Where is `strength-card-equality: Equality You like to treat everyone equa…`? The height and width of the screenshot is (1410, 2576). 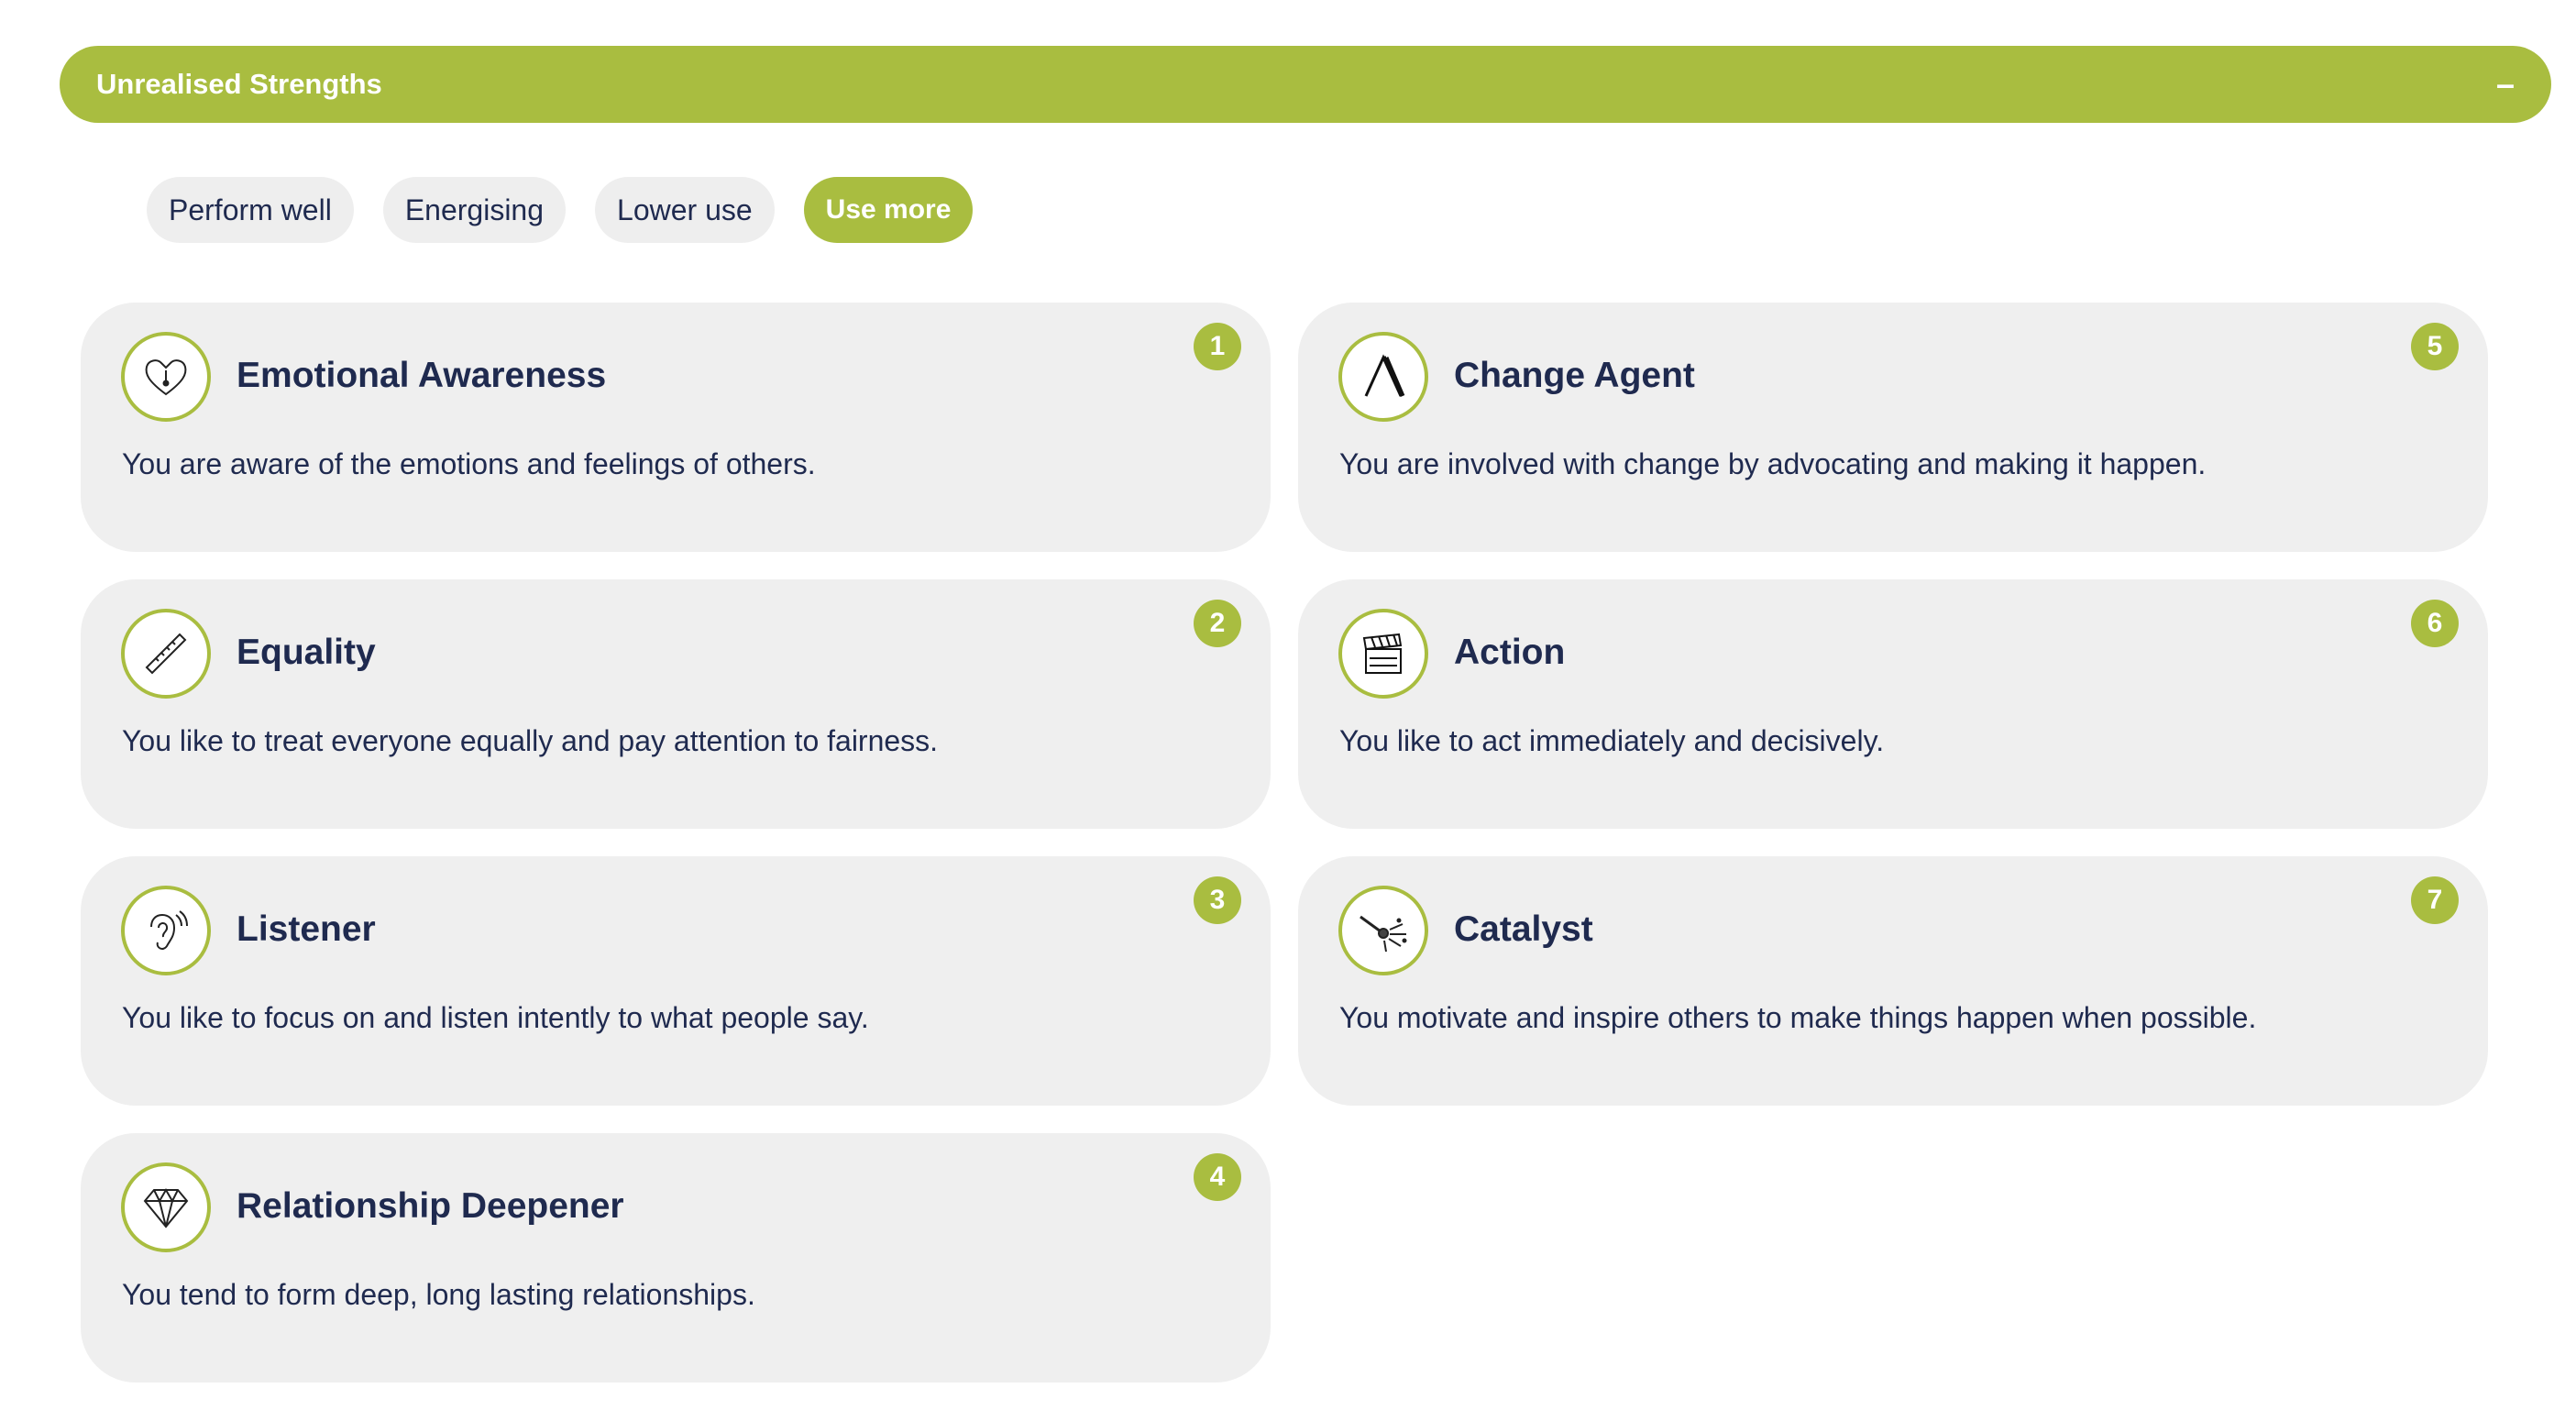 strength-card-equality: Equality You like to treat everyone equa… is located at coordinates (676, 704).